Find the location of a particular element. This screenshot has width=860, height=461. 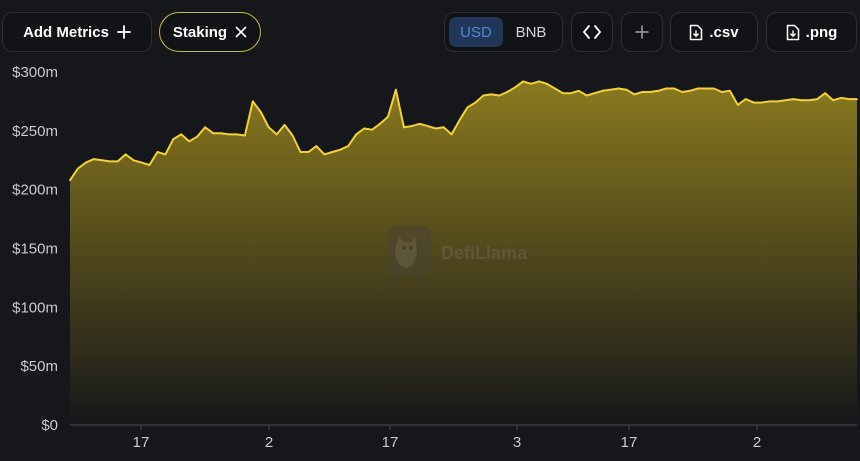

y-tick-label: $100m is located at coordinates (35, 307).